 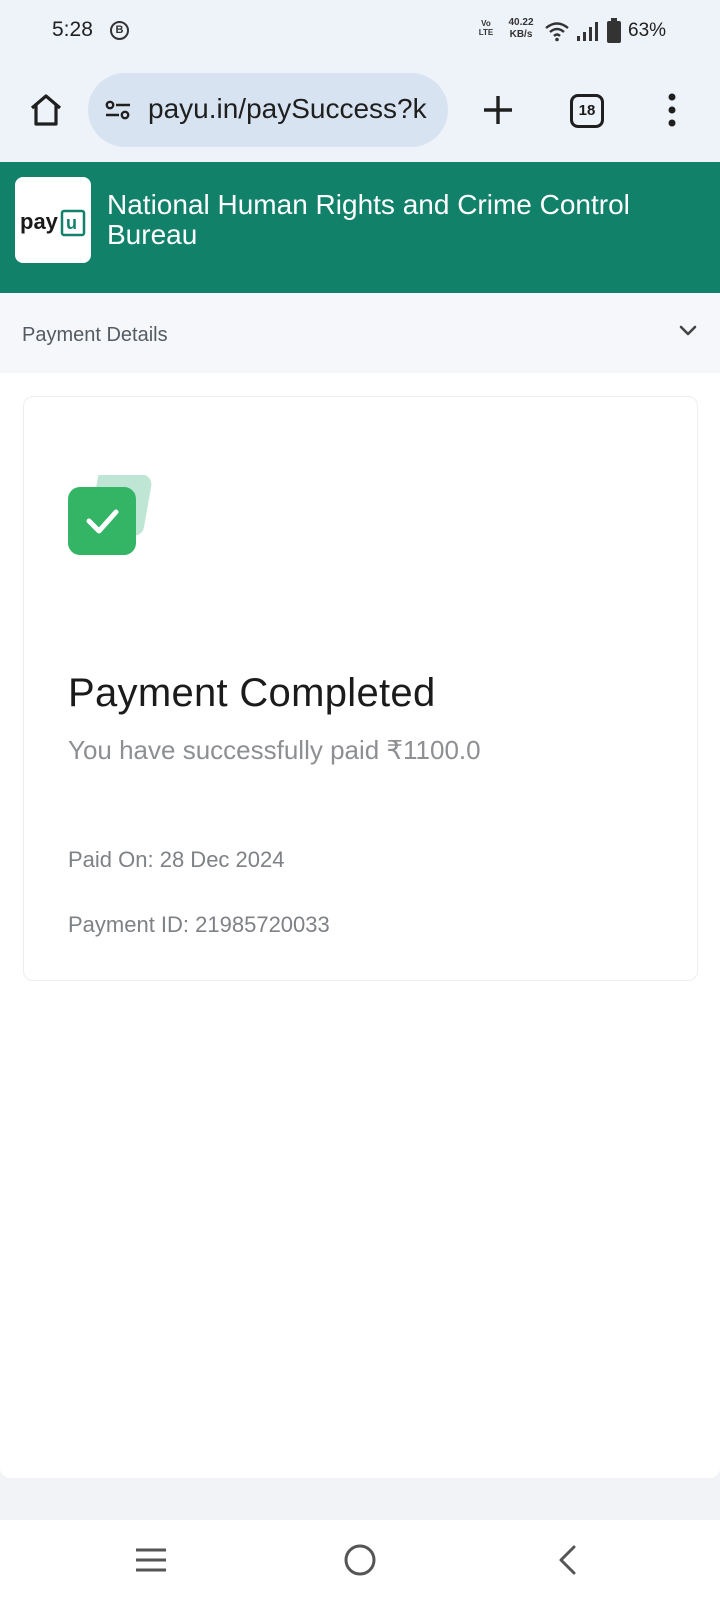 I want to click on payu-logo-mark: pay u, so click(x=53, y=223).